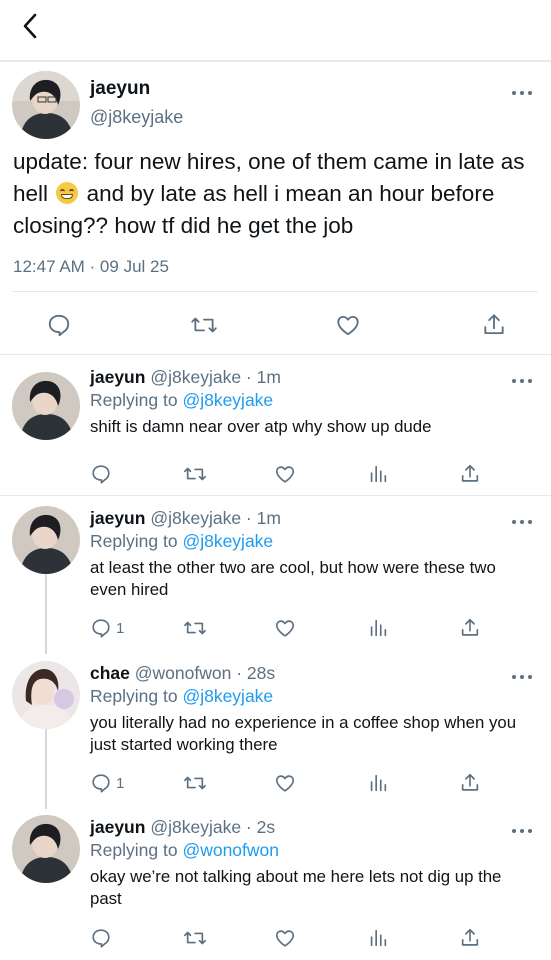 Image resolution: width=551 pixels, height=960 pixels. I want to click on reply-count: 1, so click(120, 783).